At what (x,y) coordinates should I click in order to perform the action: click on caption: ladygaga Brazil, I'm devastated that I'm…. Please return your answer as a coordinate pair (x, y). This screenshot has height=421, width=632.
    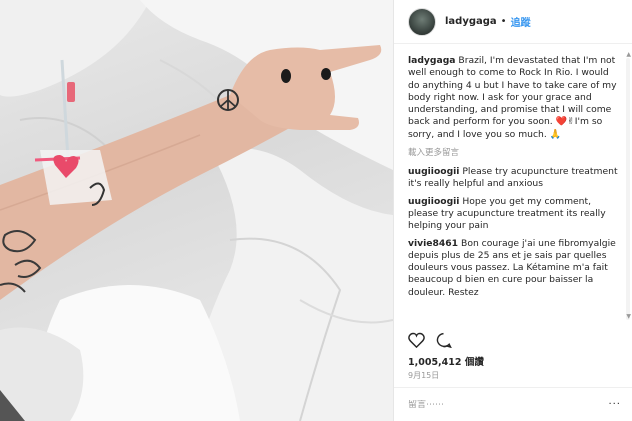
    Looking at the image, I should click on (514, 98).